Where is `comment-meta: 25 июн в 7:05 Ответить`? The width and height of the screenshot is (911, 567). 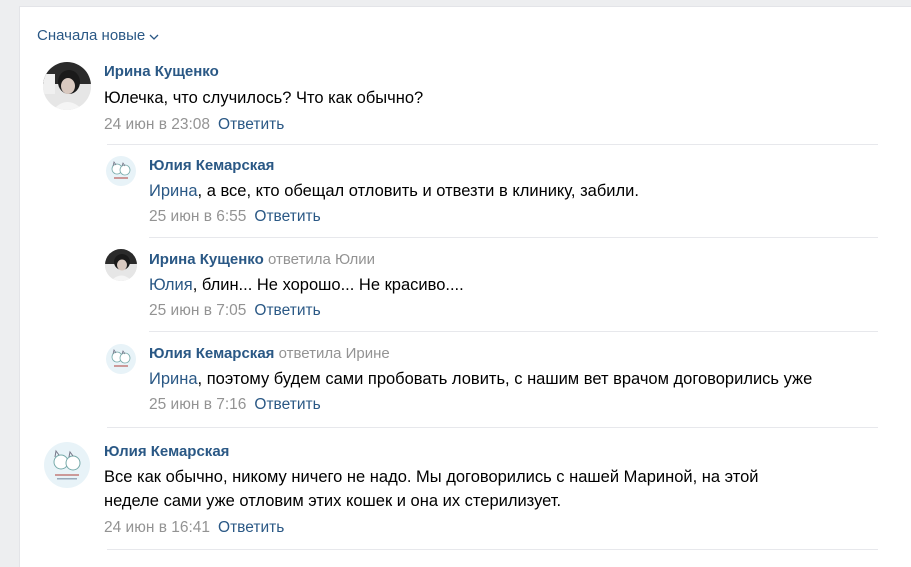
comment-meta: 25 июн в 7:05 Ответить is located at coordinates (235, 311).